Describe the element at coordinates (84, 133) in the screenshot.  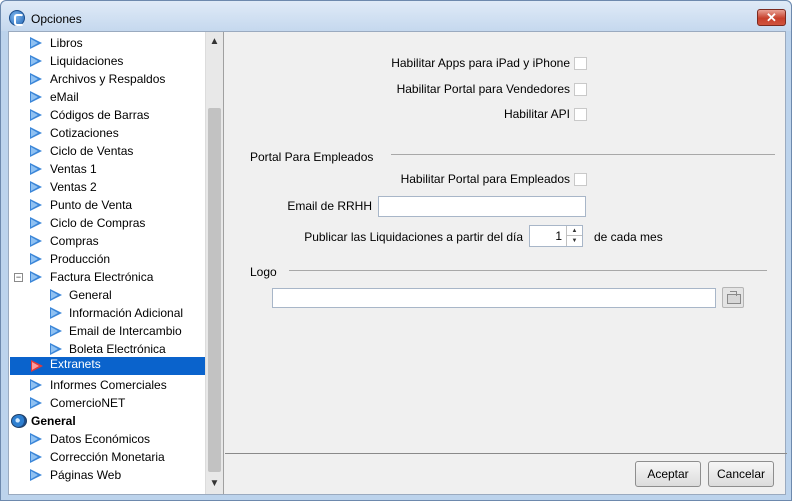
I see `tree-item-label: Cotizaciones` at that location.